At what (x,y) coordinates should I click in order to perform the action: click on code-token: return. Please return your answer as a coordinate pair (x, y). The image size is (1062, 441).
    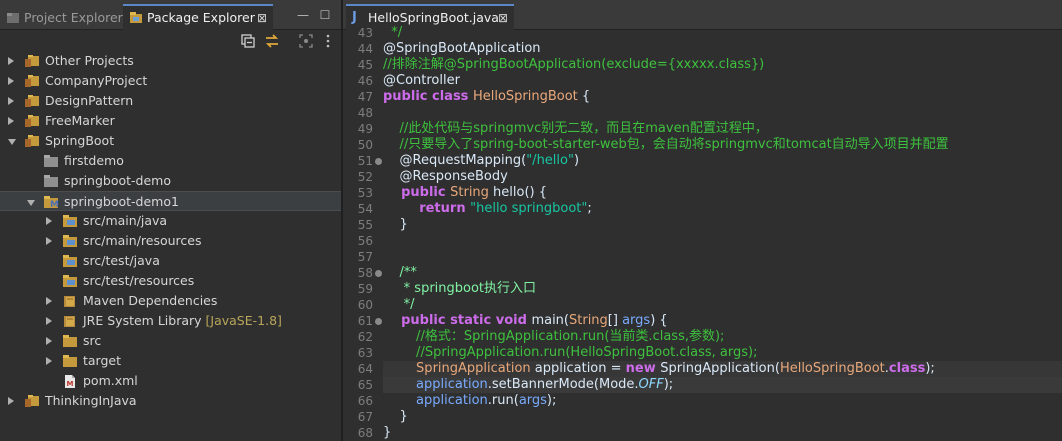
    Looking at the image, I should click on (427, 208).